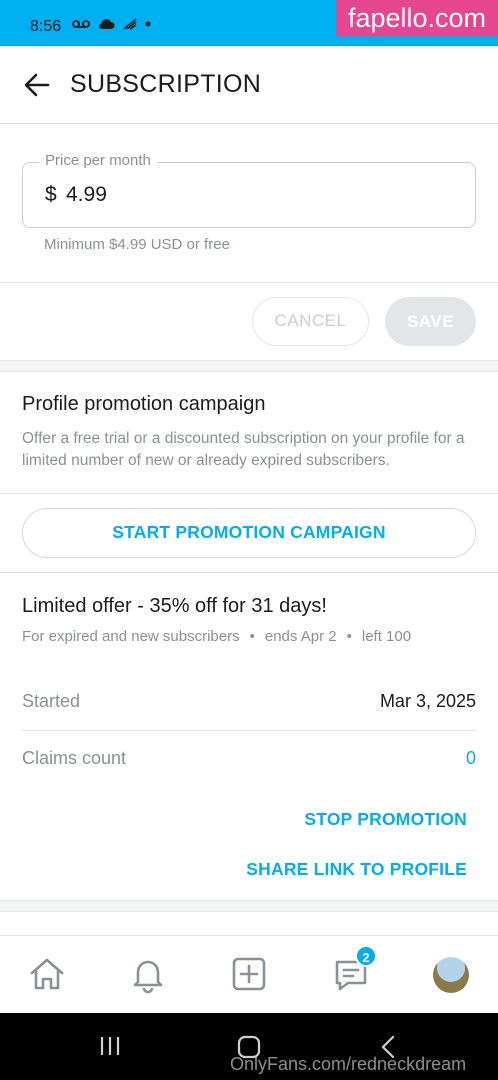  Describe the element at coordinates (148, 974) in the screenshot. I see `bell-icon` at that location.